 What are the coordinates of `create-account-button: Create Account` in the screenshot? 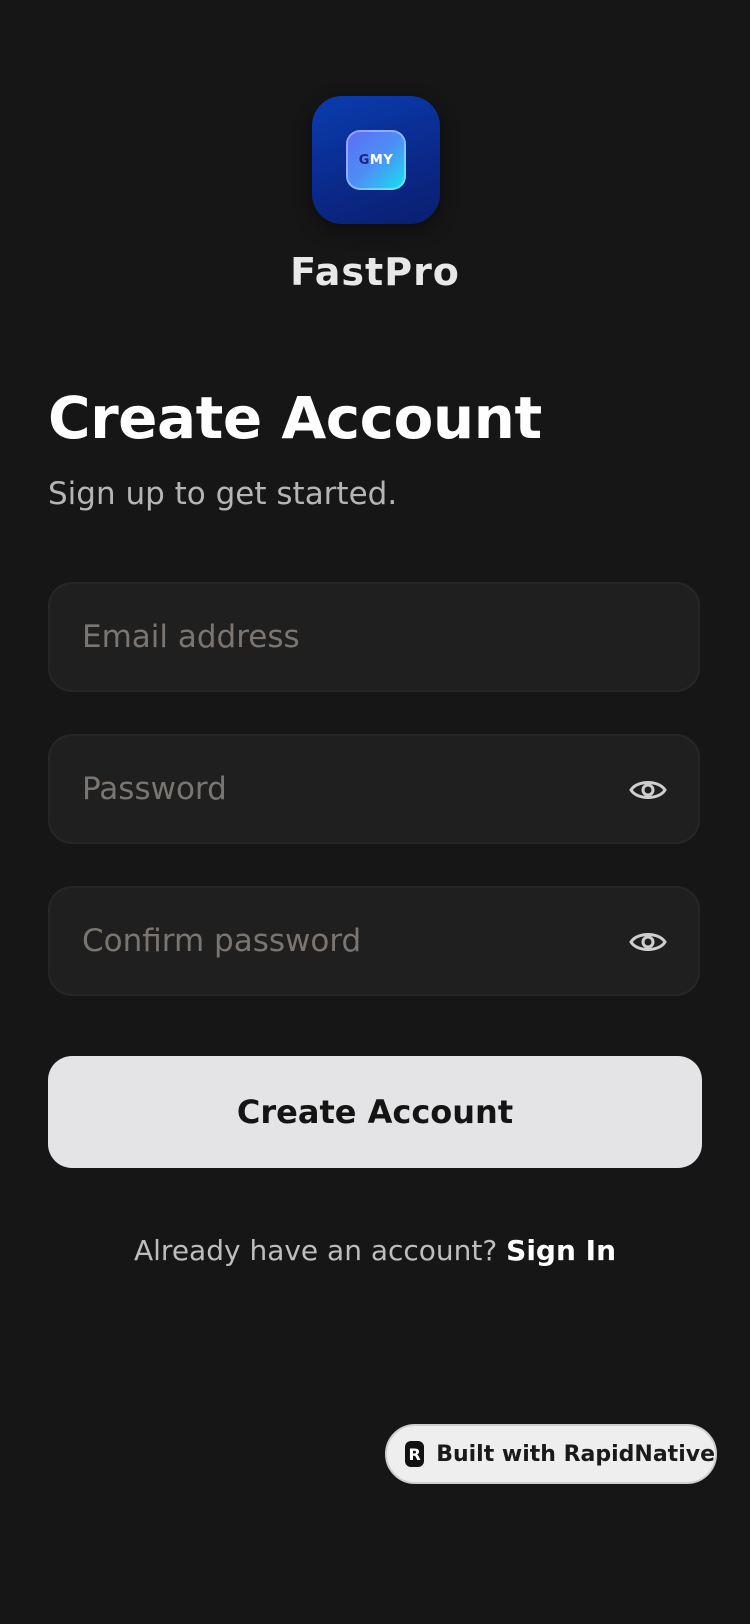 It's located at (375, 1112).